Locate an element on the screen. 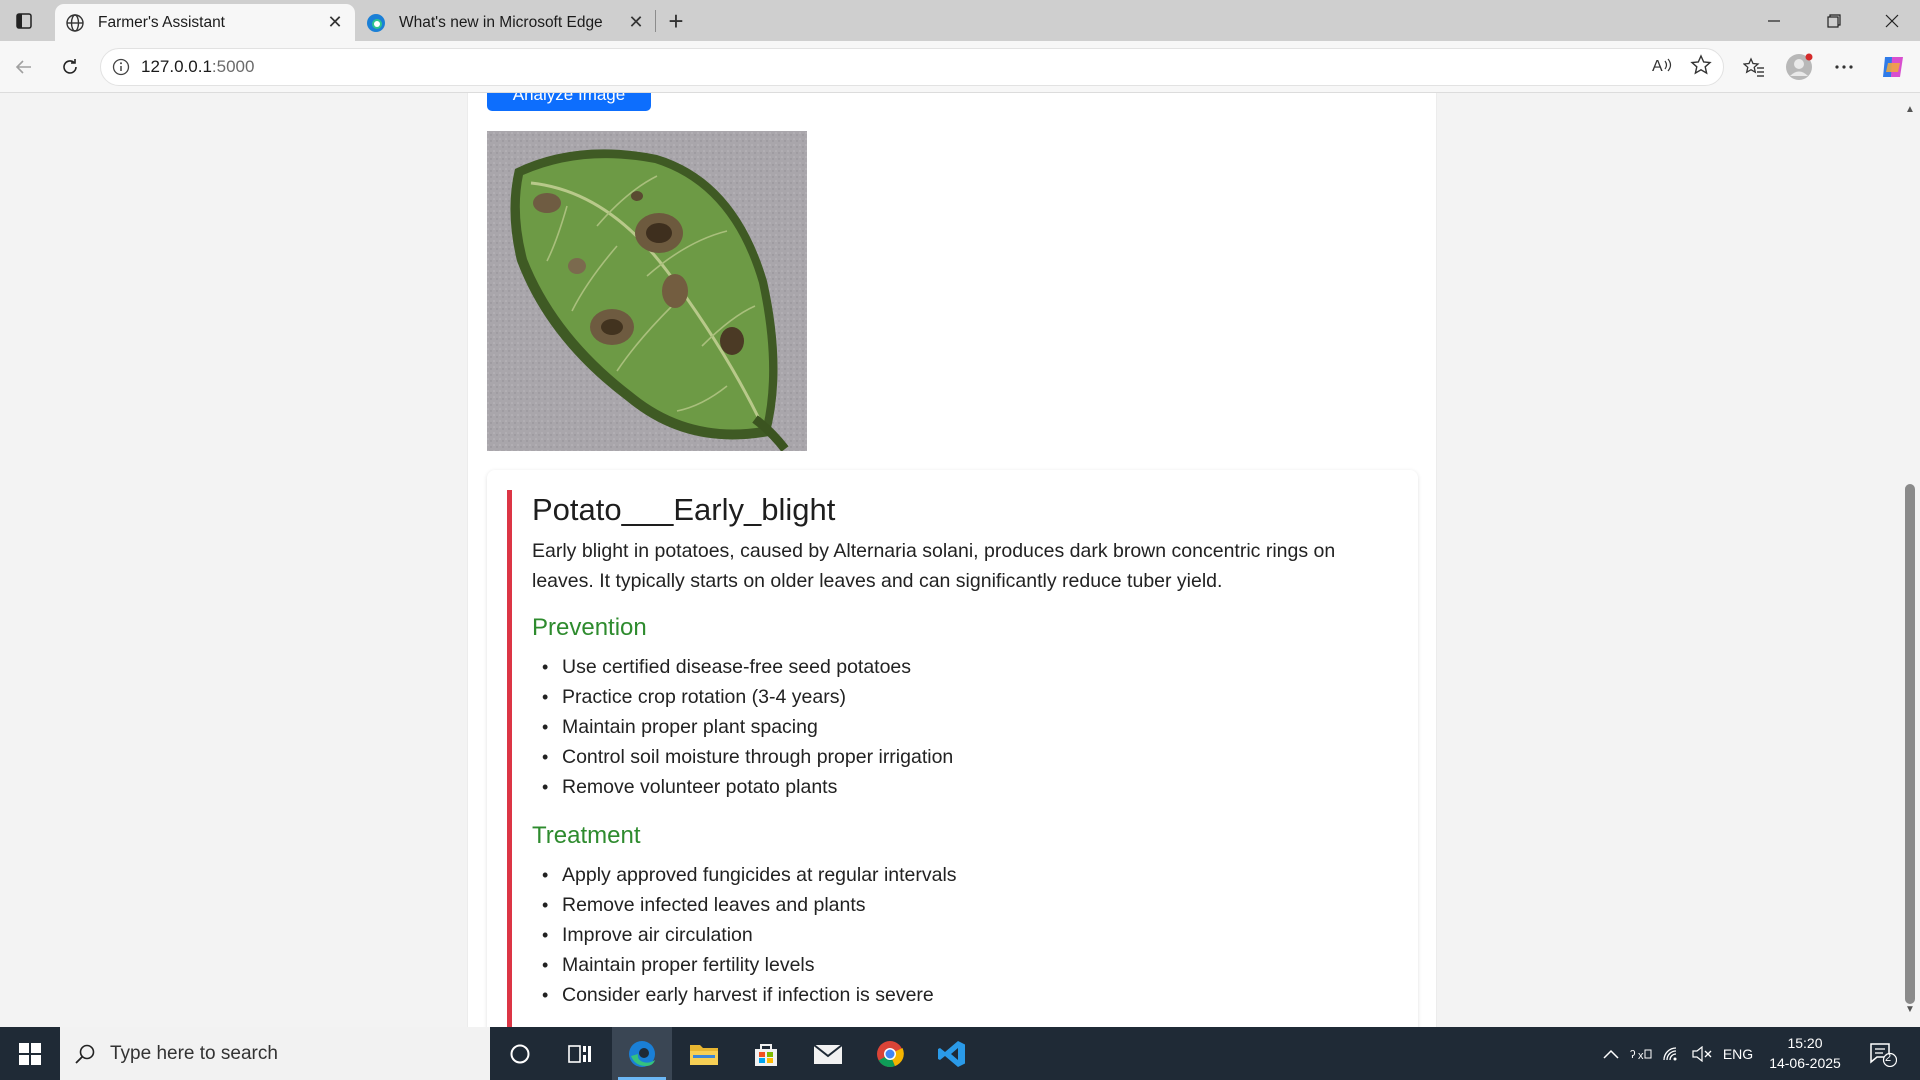 This screenshot has width=1920, height=1080. clock-time: 15:20 is located at coordinates (1805, 1043).